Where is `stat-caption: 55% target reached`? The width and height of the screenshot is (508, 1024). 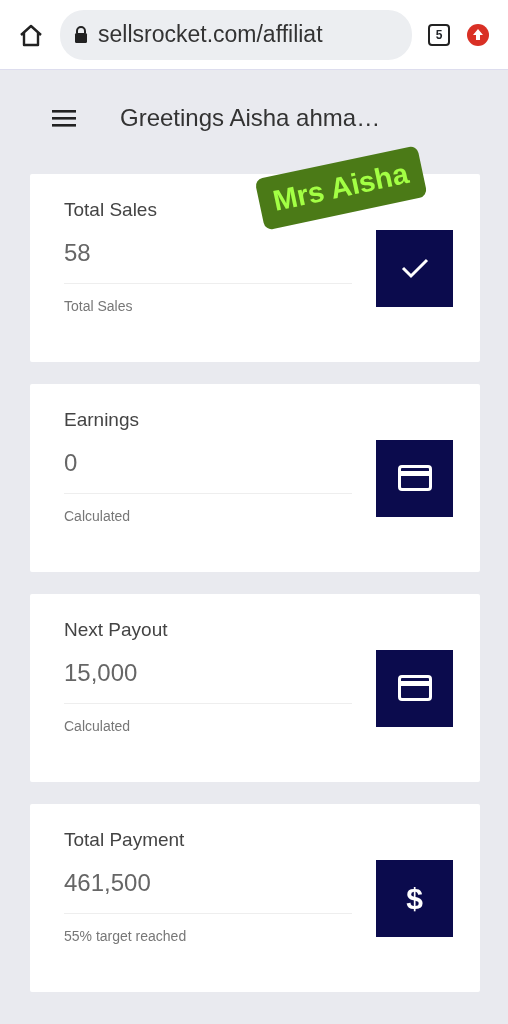
stat-caption: 55% target reached is located at coordinates (125, 935).